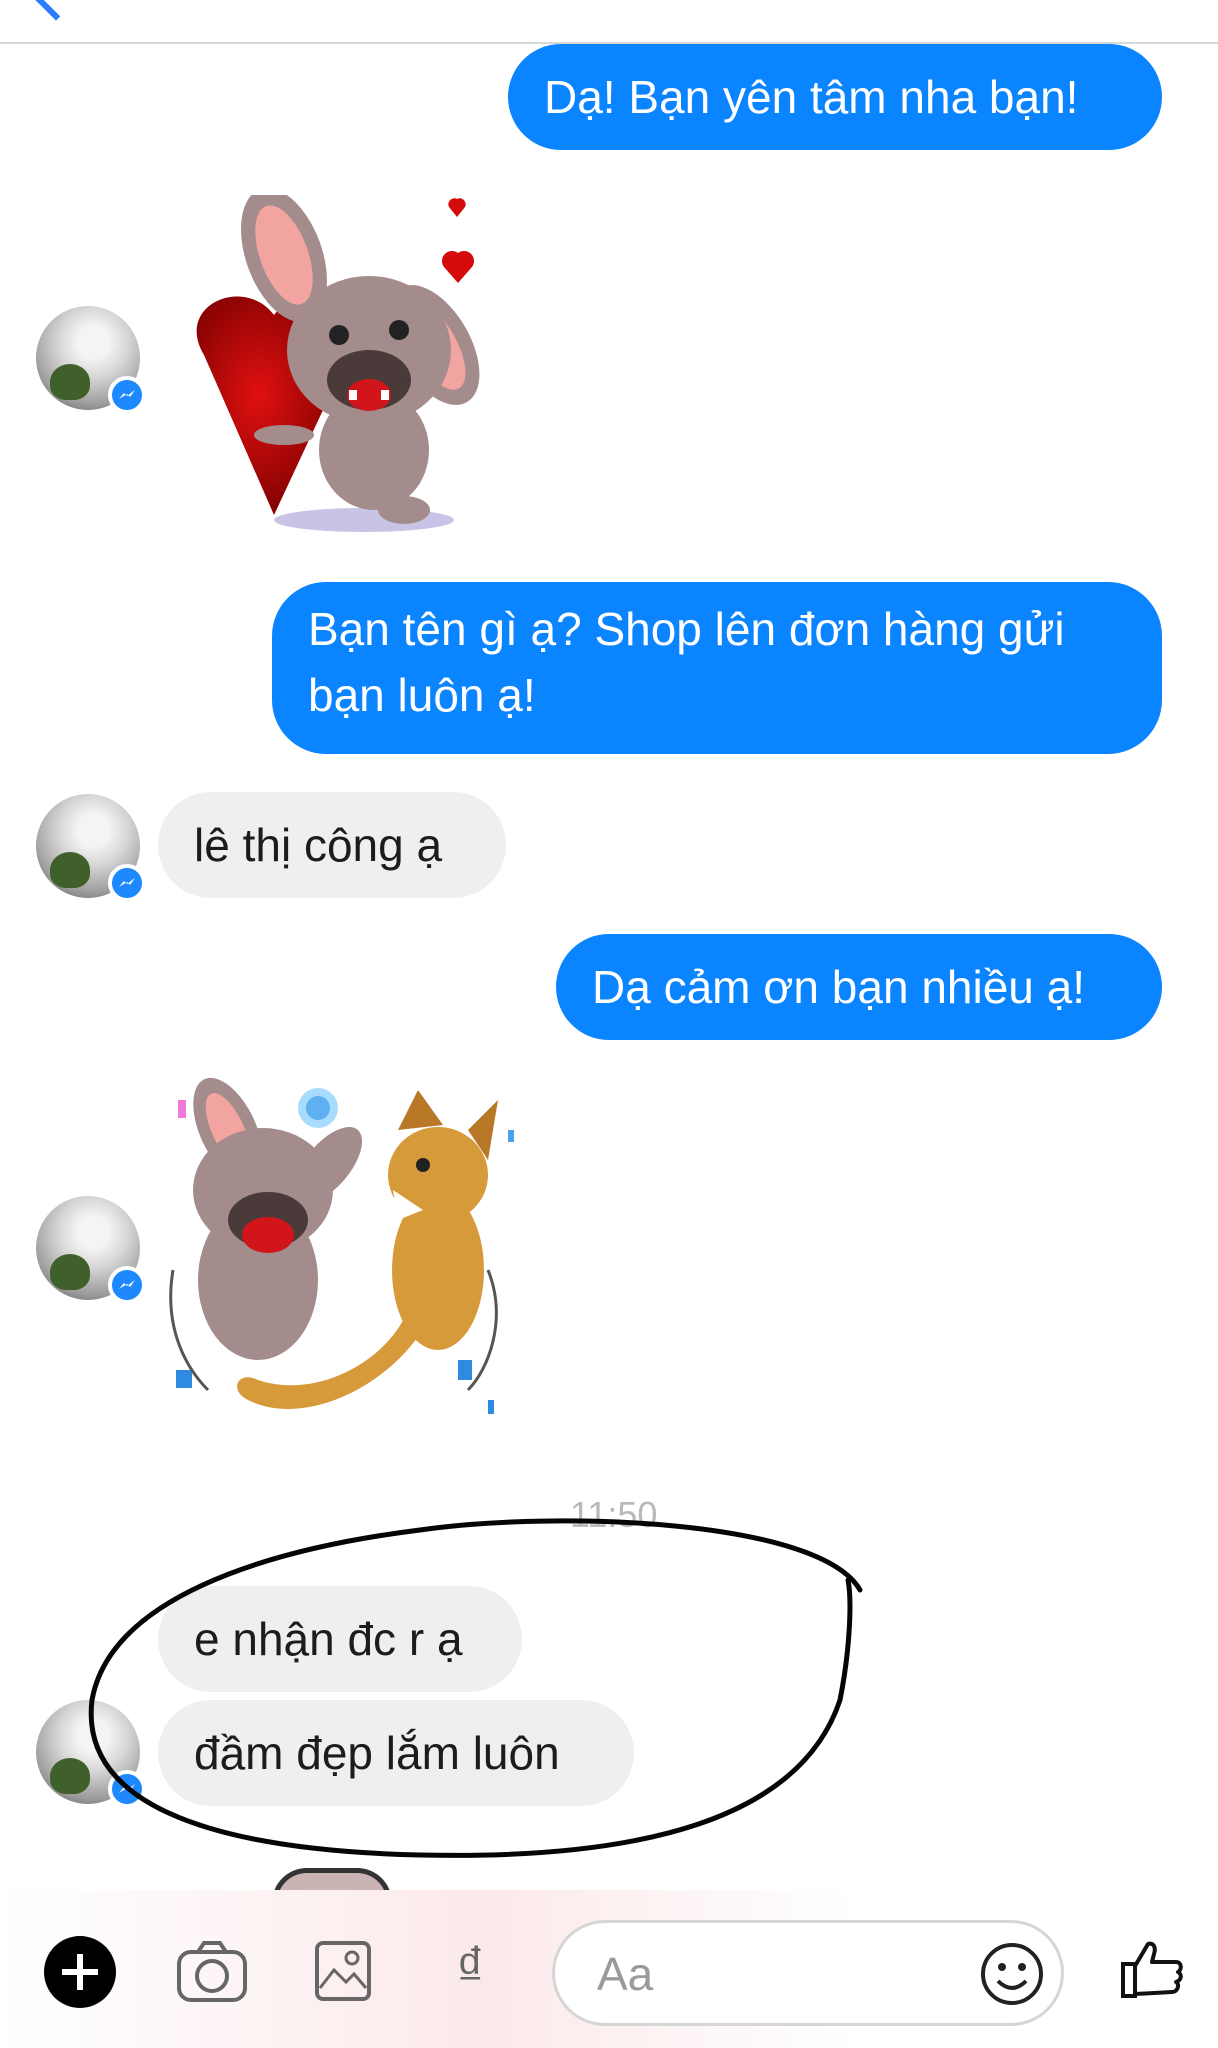 The image size is (1218, 2048). What do you see at coordinates (348, 1250) in the screenshot?
I see `dog-cat-dance-sticker` at bounding box center [348, 1250].